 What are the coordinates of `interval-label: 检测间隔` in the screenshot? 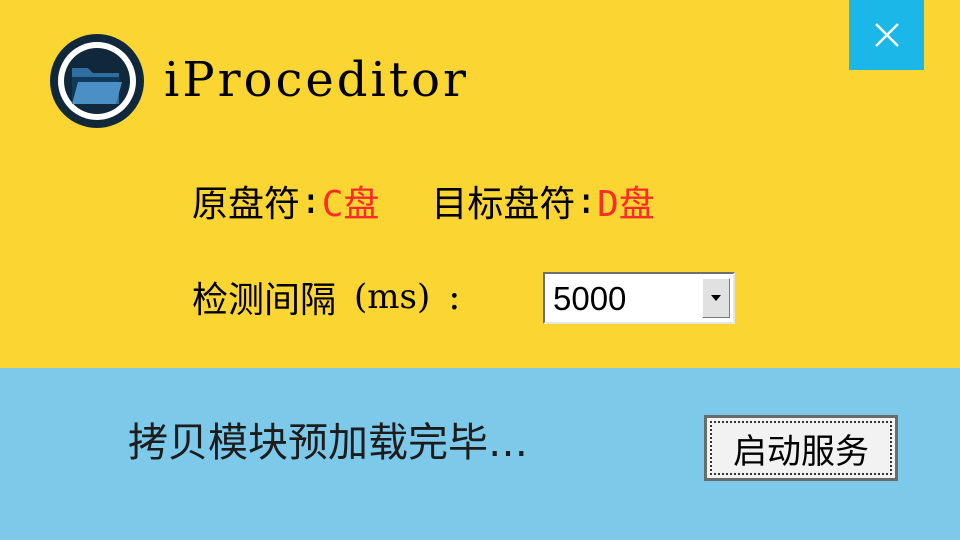 It's located at (264, 300).